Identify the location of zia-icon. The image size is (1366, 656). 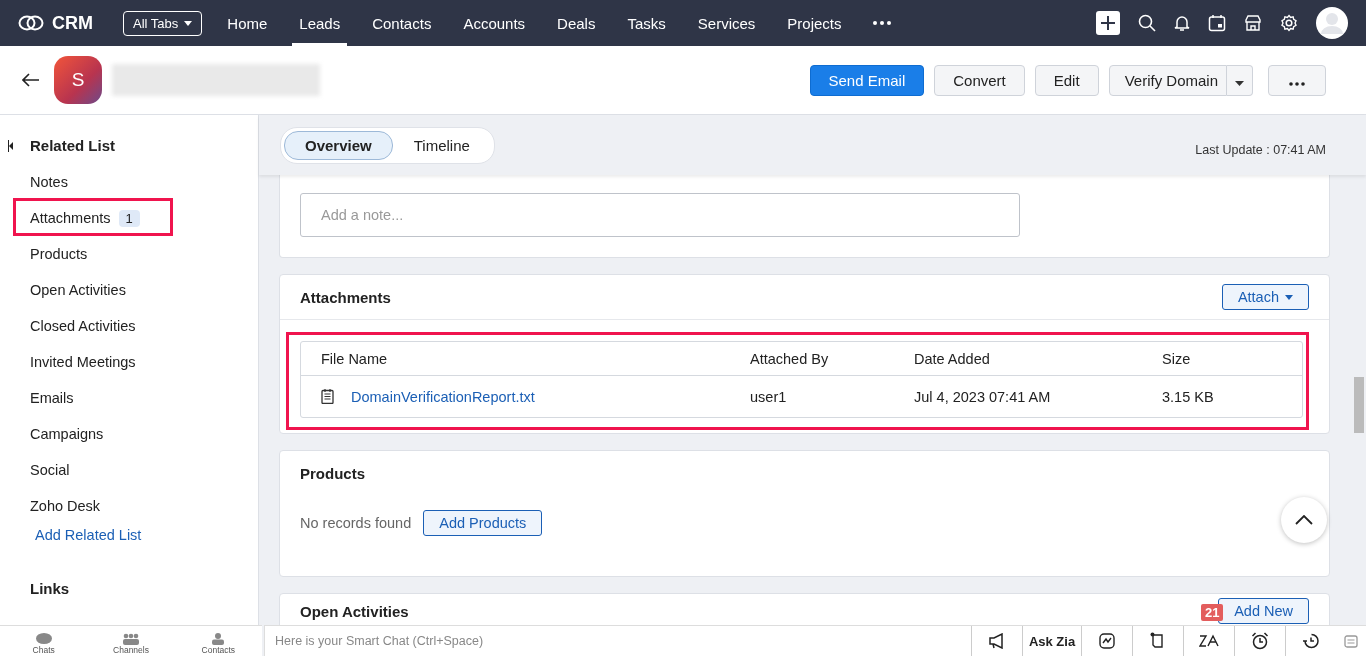
(1209, 641).